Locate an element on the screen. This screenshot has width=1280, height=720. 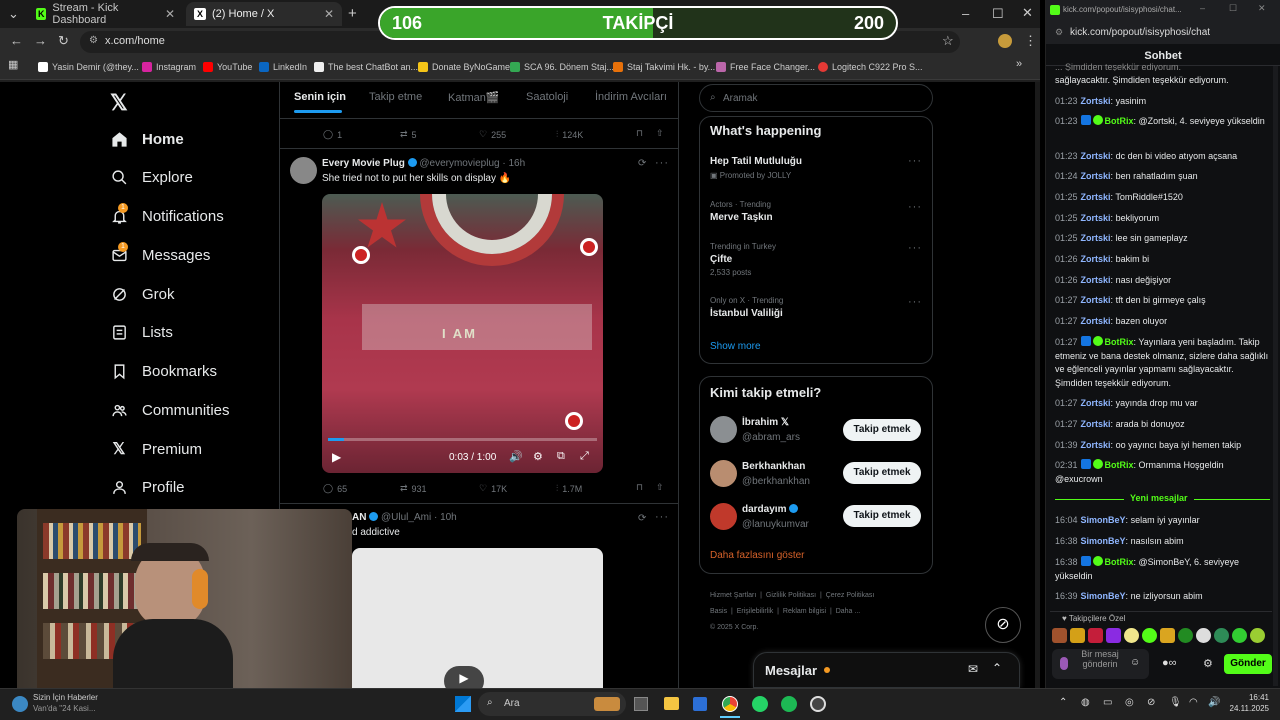
tab-list-katman: Katman🎬 is located at coordinates (474, 97).